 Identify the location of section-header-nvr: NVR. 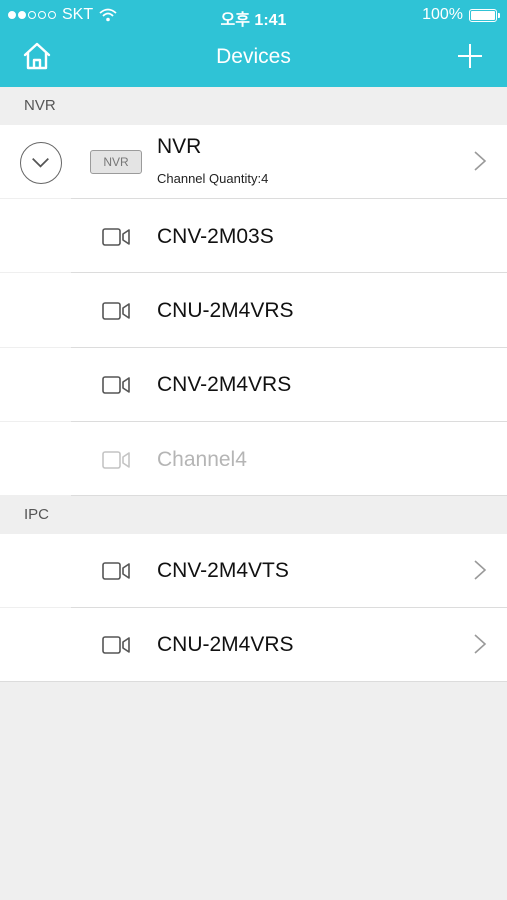
(253, 106).